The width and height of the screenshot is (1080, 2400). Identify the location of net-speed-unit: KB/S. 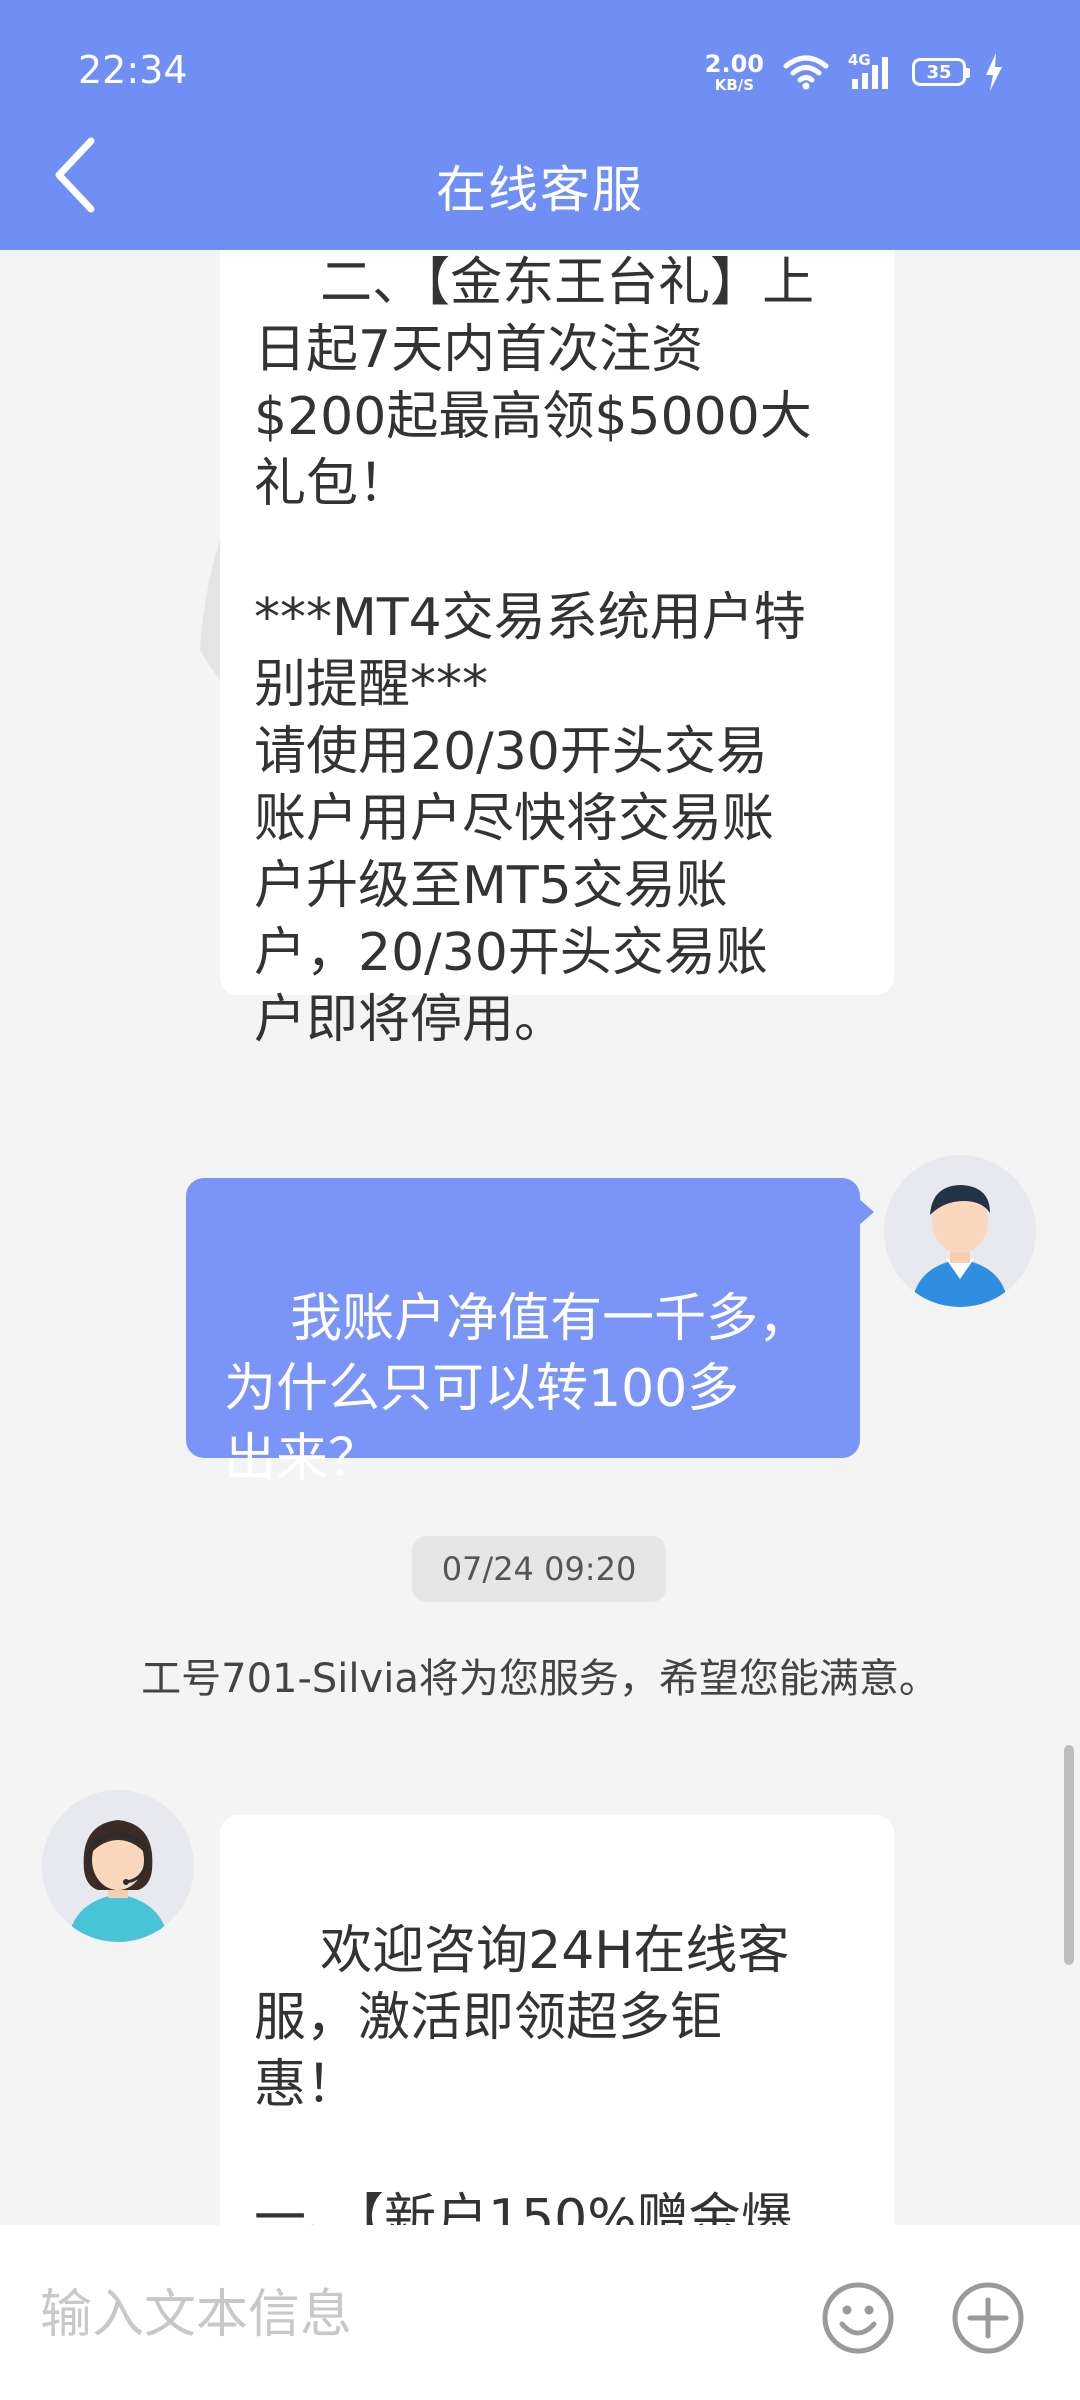
(734, 84).